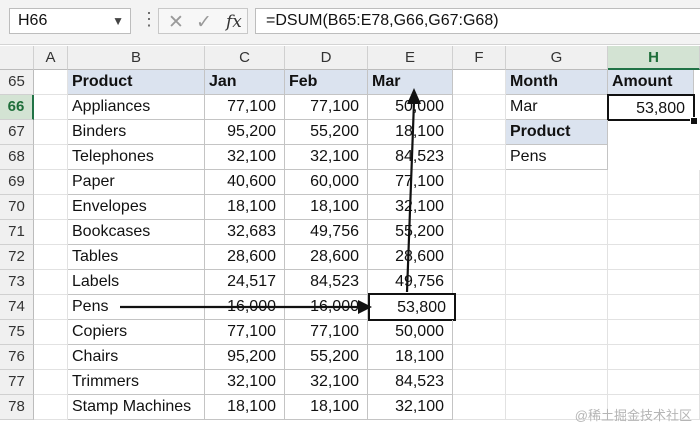  What do you see at coordinates (410, 282) in the screenshot?
I see `table-cell-mar: 49,756` at bounding box center [410, 282].